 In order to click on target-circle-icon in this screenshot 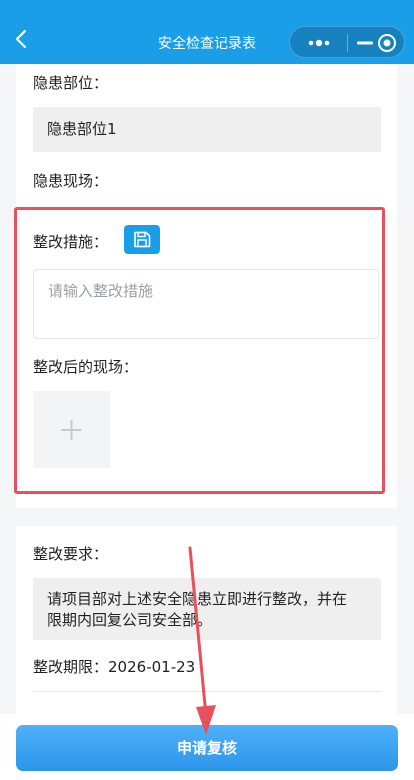, I will do `click(387, 43)`.